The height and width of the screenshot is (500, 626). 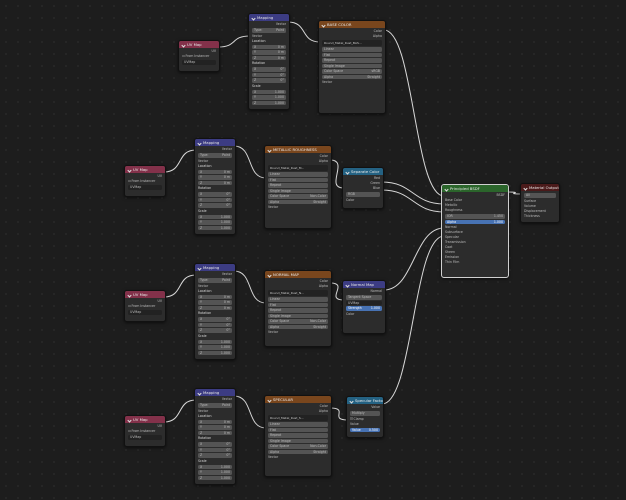 I want to click on strength-field: Strength 1.000, so click(x=364, y=308).